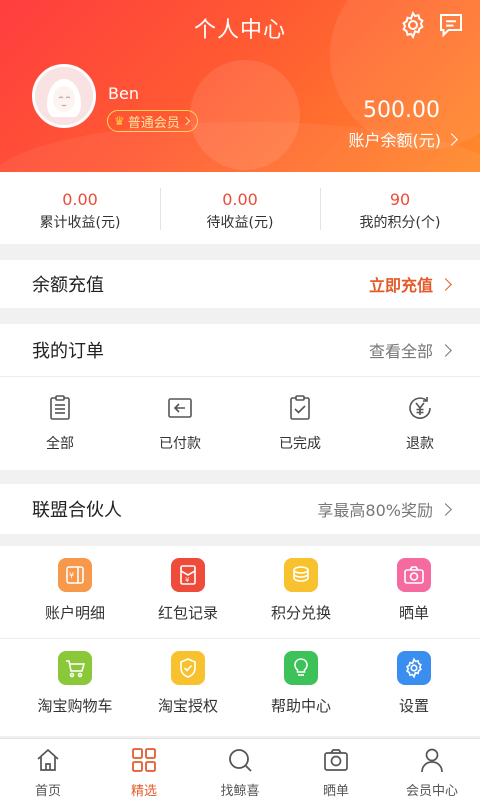 This screenshot has width=480, height=800. Describe the element at coordinates (413, 613) in the screenshot. I see `grid-label: 晒单` at that location.